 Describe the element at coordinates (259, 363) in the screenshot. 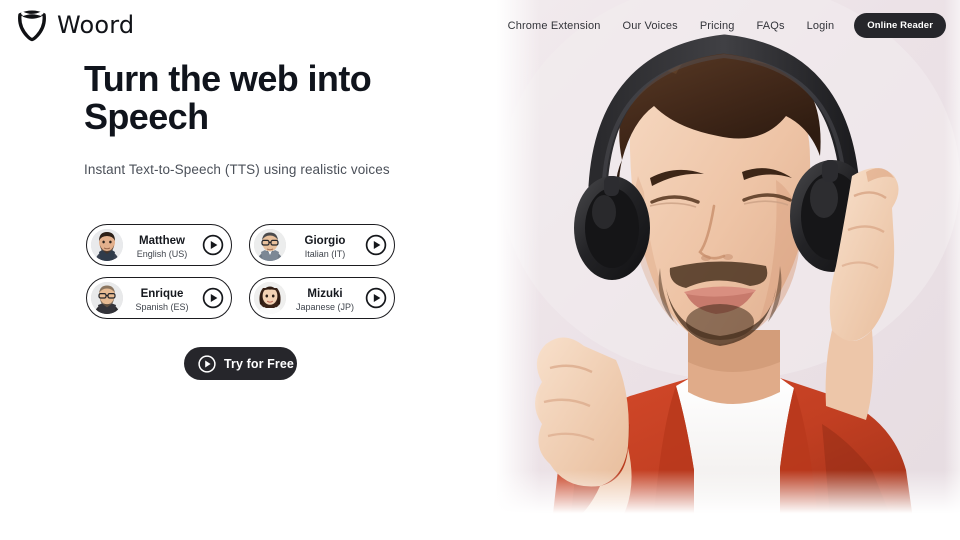

I see `try-for-free-label: Try for Free` at that location.